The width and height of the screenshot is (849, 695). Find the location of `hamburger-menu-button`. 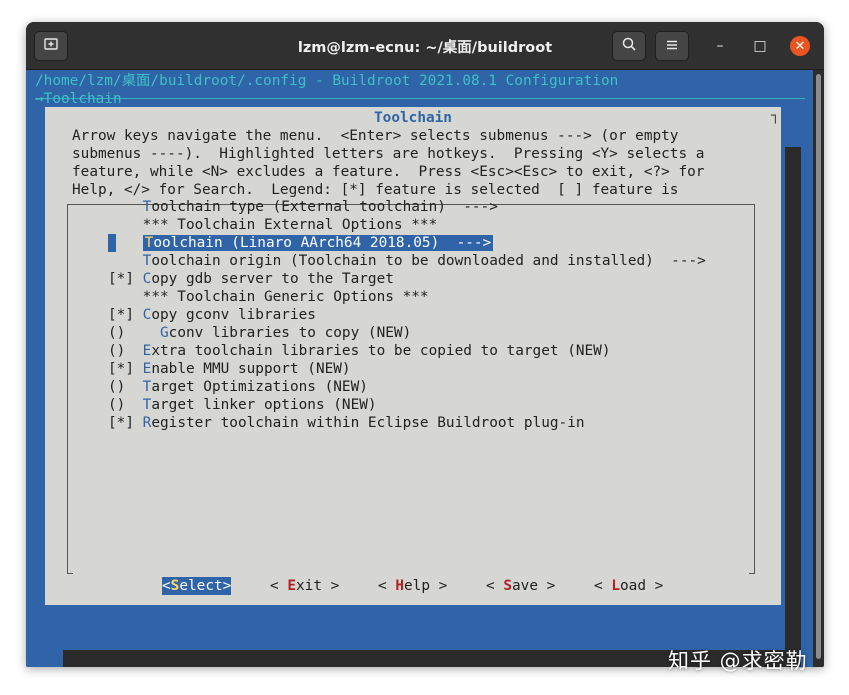

hamburger-menu-button is located at coordinates (672, 46).